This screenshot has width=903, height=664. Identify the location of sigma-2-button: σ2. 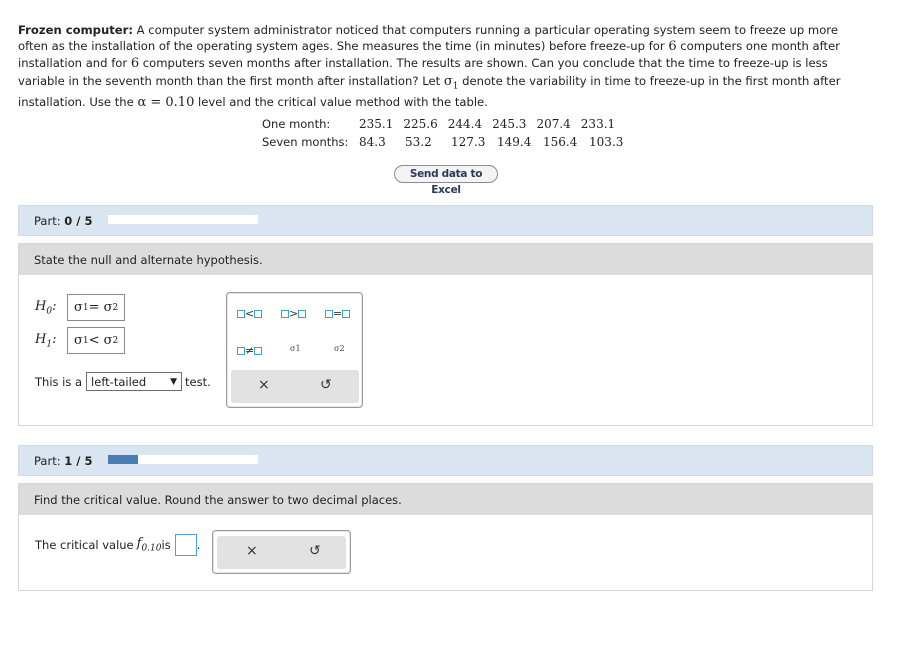
(339, 348).